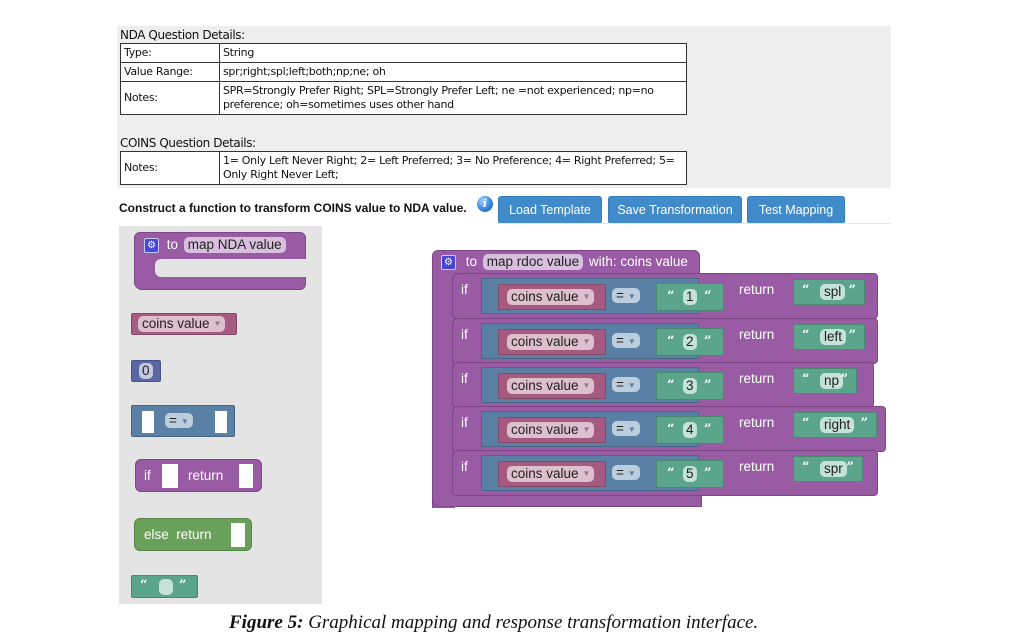 This screenshot has width=1014, height=643. I want to click on function-name-field: map NDA value, so click(234, 245).